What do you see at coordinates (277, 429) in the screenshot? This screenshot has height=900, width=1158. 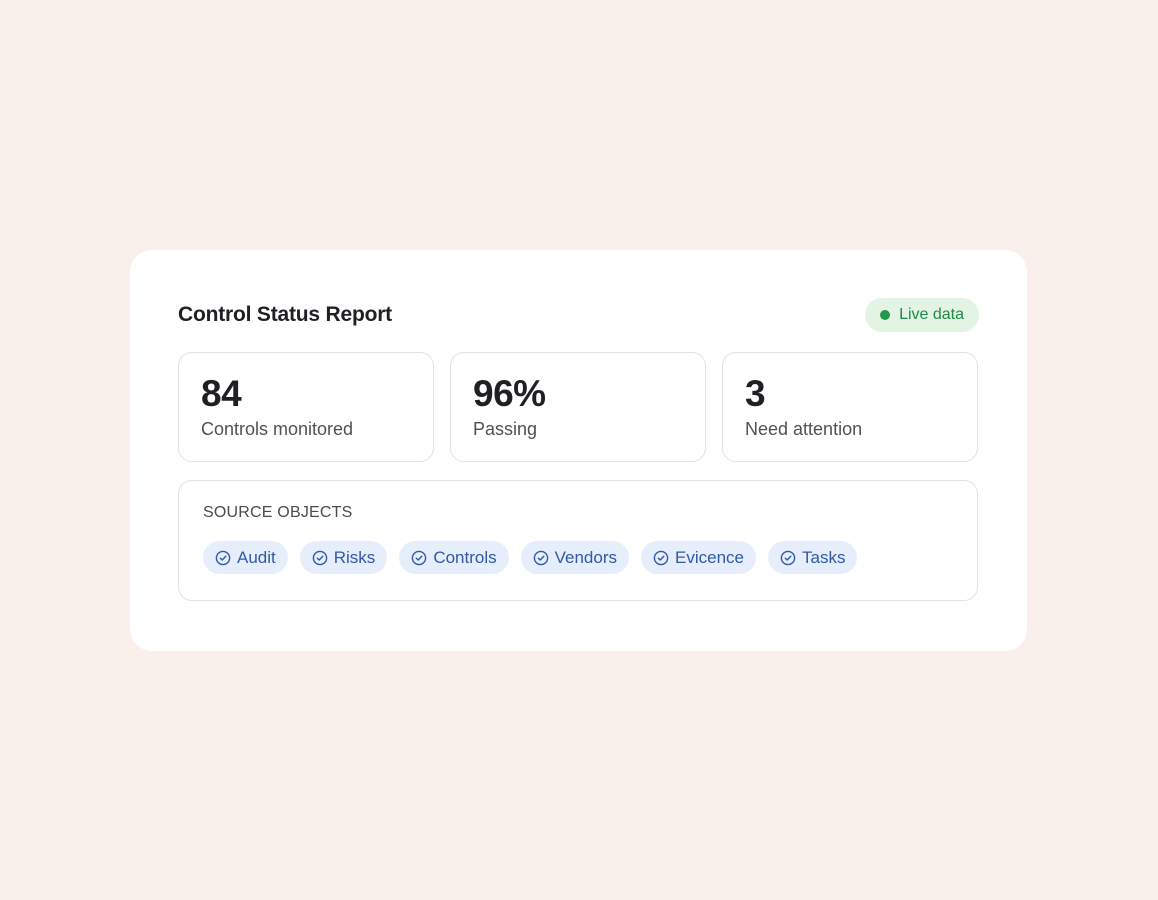 I see `stat-label: Controls monitored` at bounding box center [277, 429].